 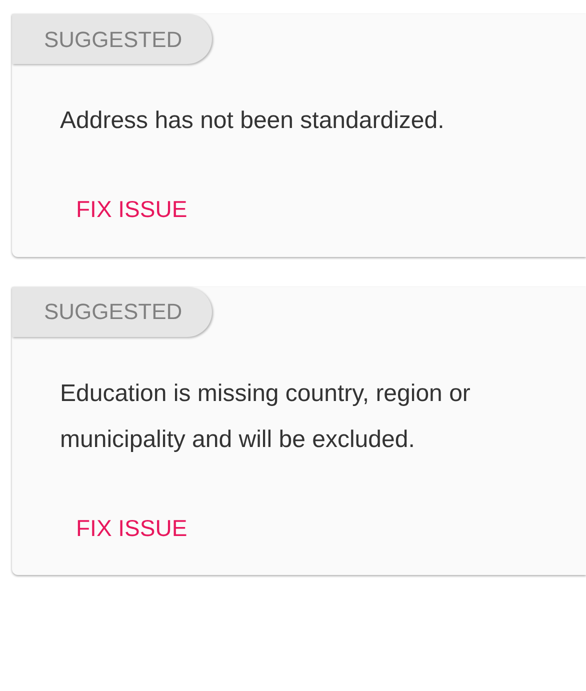 What do you see at coordinates (266, 416) in the screenshot?
I see `issue-message: Education is missing country, region or municipality and will be excluded.` at bounding box center [266, 416].